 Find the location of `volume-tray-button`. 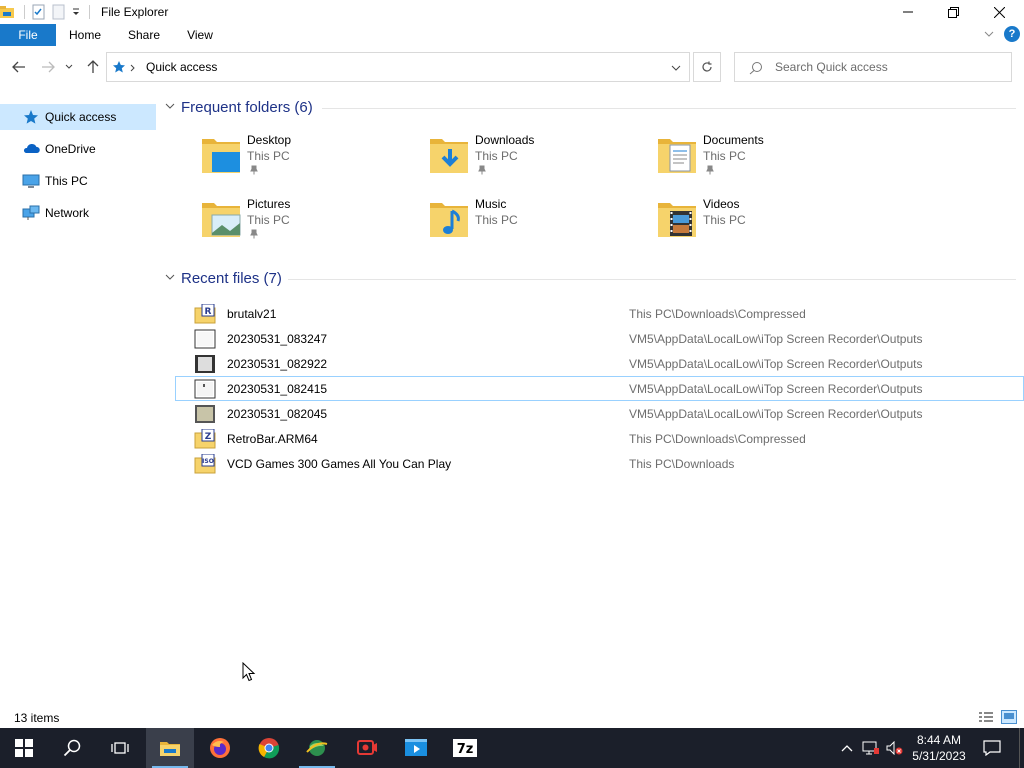

volume-tray-button is located at coordinates (895, 748).